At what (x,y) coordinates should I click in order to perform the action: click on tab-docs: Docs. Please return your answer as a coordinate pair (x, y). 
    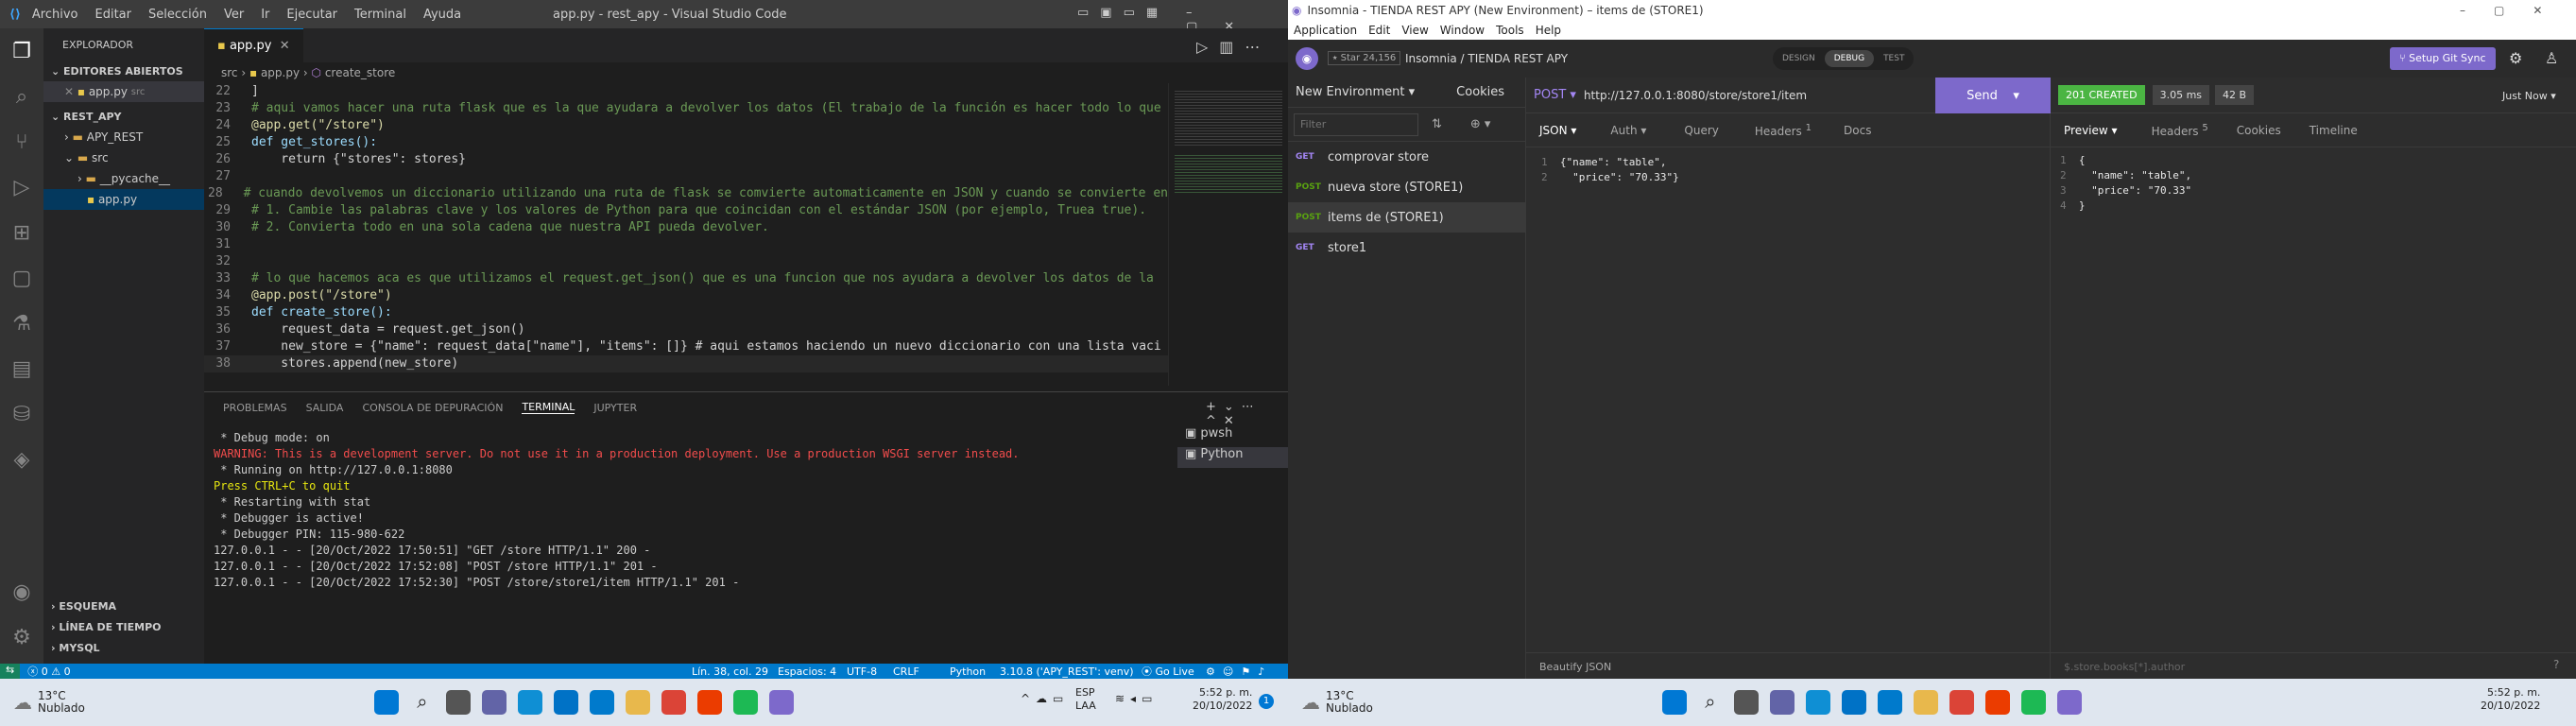
    Looking at the image, I should click on (1857, 130).